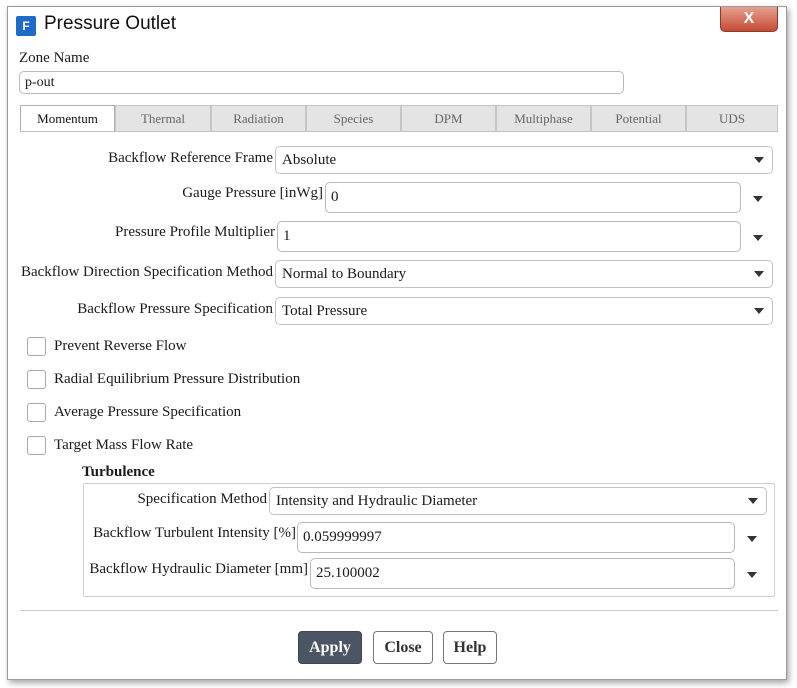 The width and height of the screenshot is (797, 688). Describe the element at coordinates (330, 647) in the screenshot. I see `apply-button: Apply` at that location.